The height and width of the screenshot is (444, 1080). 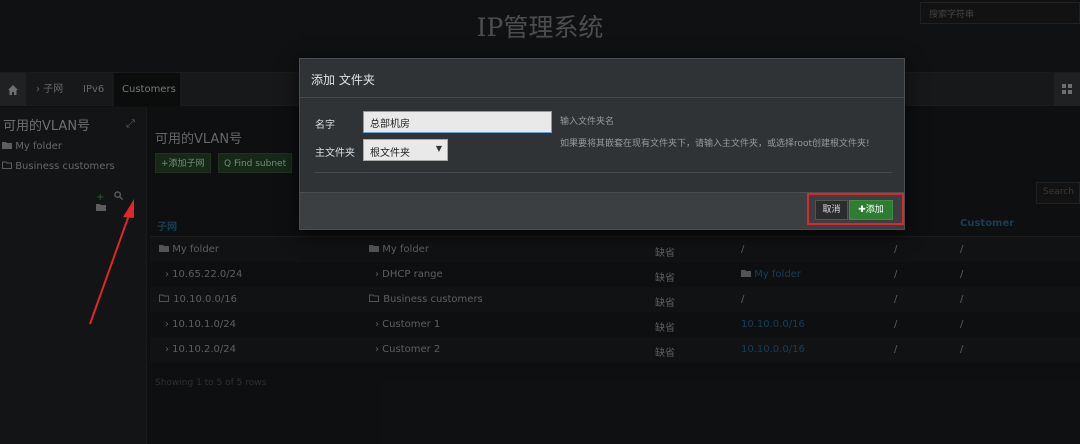 What do you see at coordinates (603, 172) in the screenshot?
I see `dialog-divider` at bounding box center [603, 172].